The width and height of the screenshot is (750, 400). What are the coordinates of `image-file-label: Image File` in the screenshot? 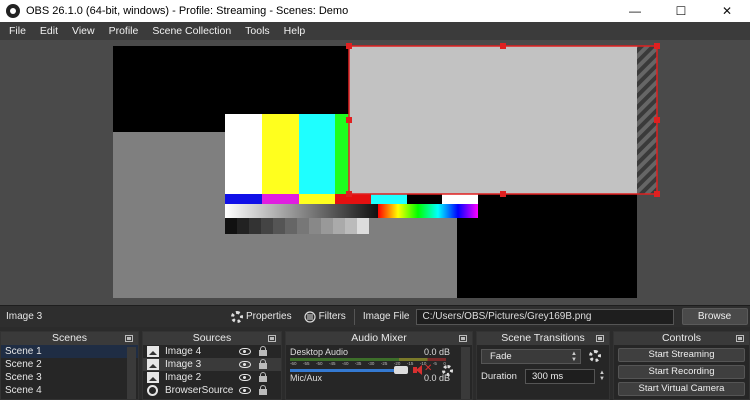 It's located at (386, 316).